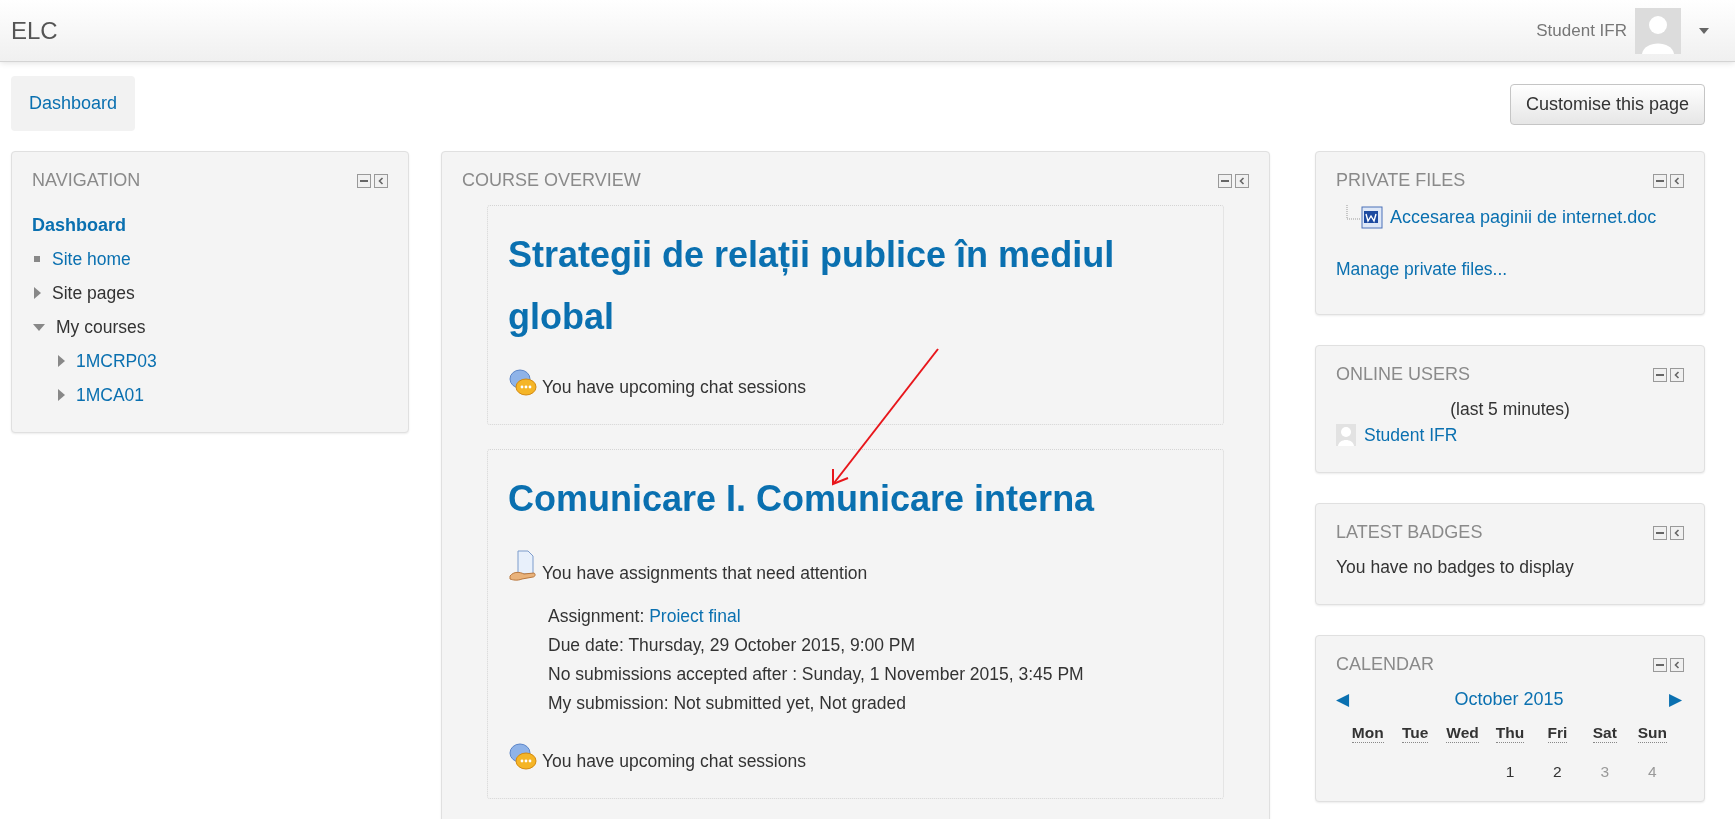 The image size is (1735, 819). Describe the element at coordinates (91, 259) in the screenshot. I see `nav-link: Site home` at that location.